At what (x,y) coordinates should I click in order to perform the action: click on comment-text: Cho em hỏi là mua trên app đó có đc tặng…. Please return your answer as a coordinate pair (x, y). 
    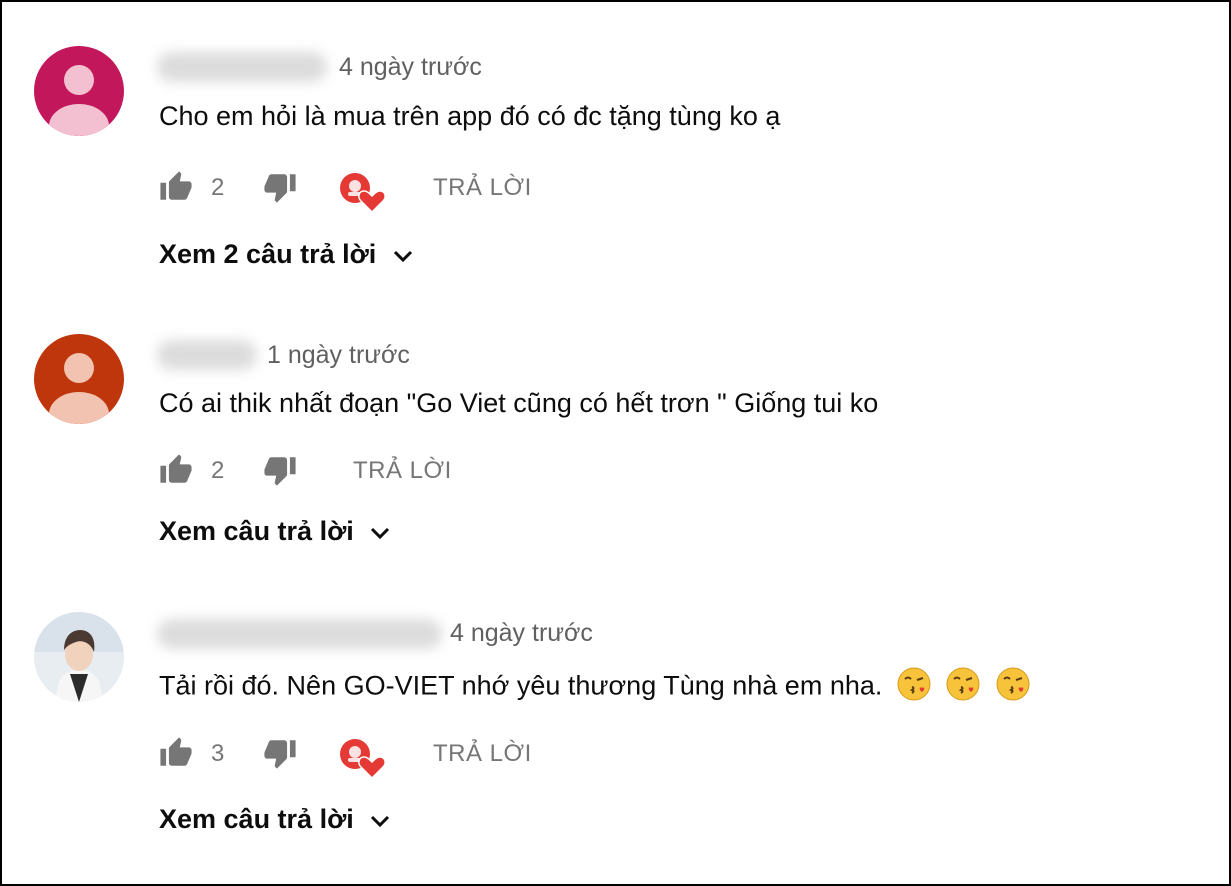
    Looking at the image, I should click on (470, 116).